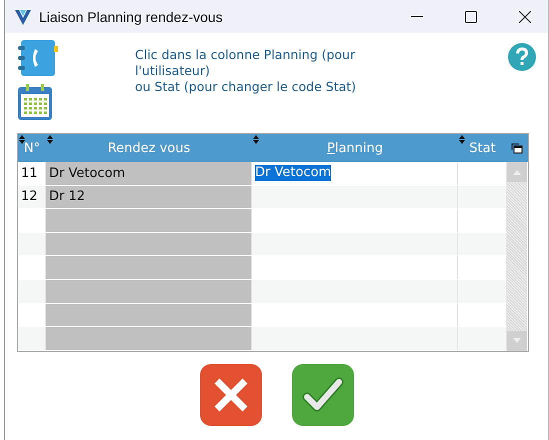  I want to click on app-logo-icon, so click(23, 17).